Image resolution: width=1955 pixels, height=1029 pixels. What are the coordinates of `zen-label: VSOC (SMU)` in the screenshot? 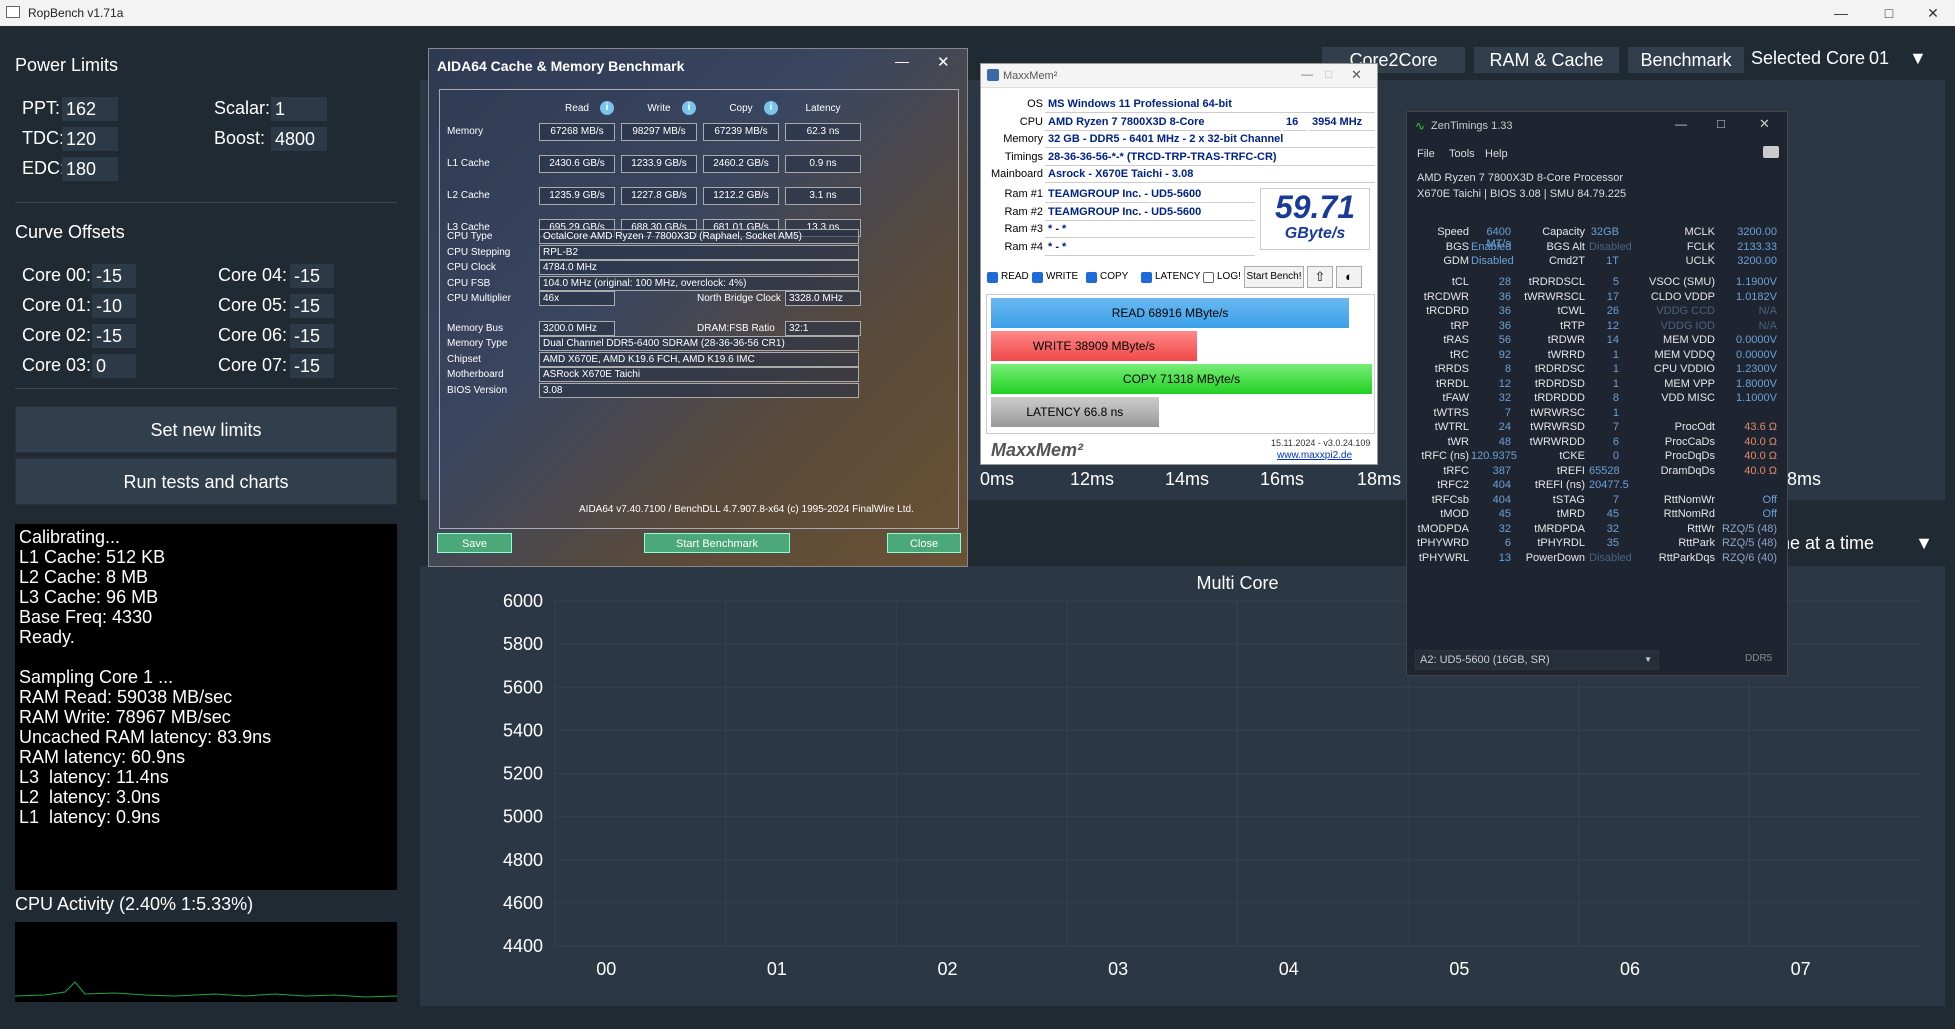 It's located at (1682, 282).